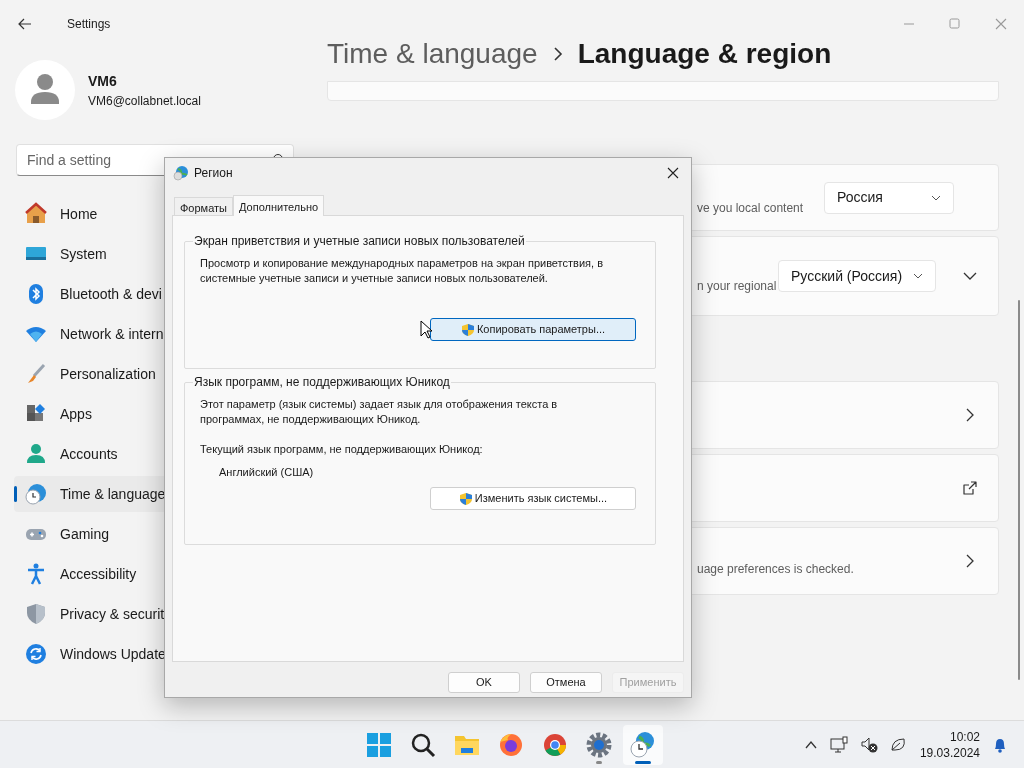 The height and width of the screenshot is (768, 1024). What do you see at coordinates (964, 736) in the screenshot?
I see `clock-time: 10:02` at bounding box center [964, 736].